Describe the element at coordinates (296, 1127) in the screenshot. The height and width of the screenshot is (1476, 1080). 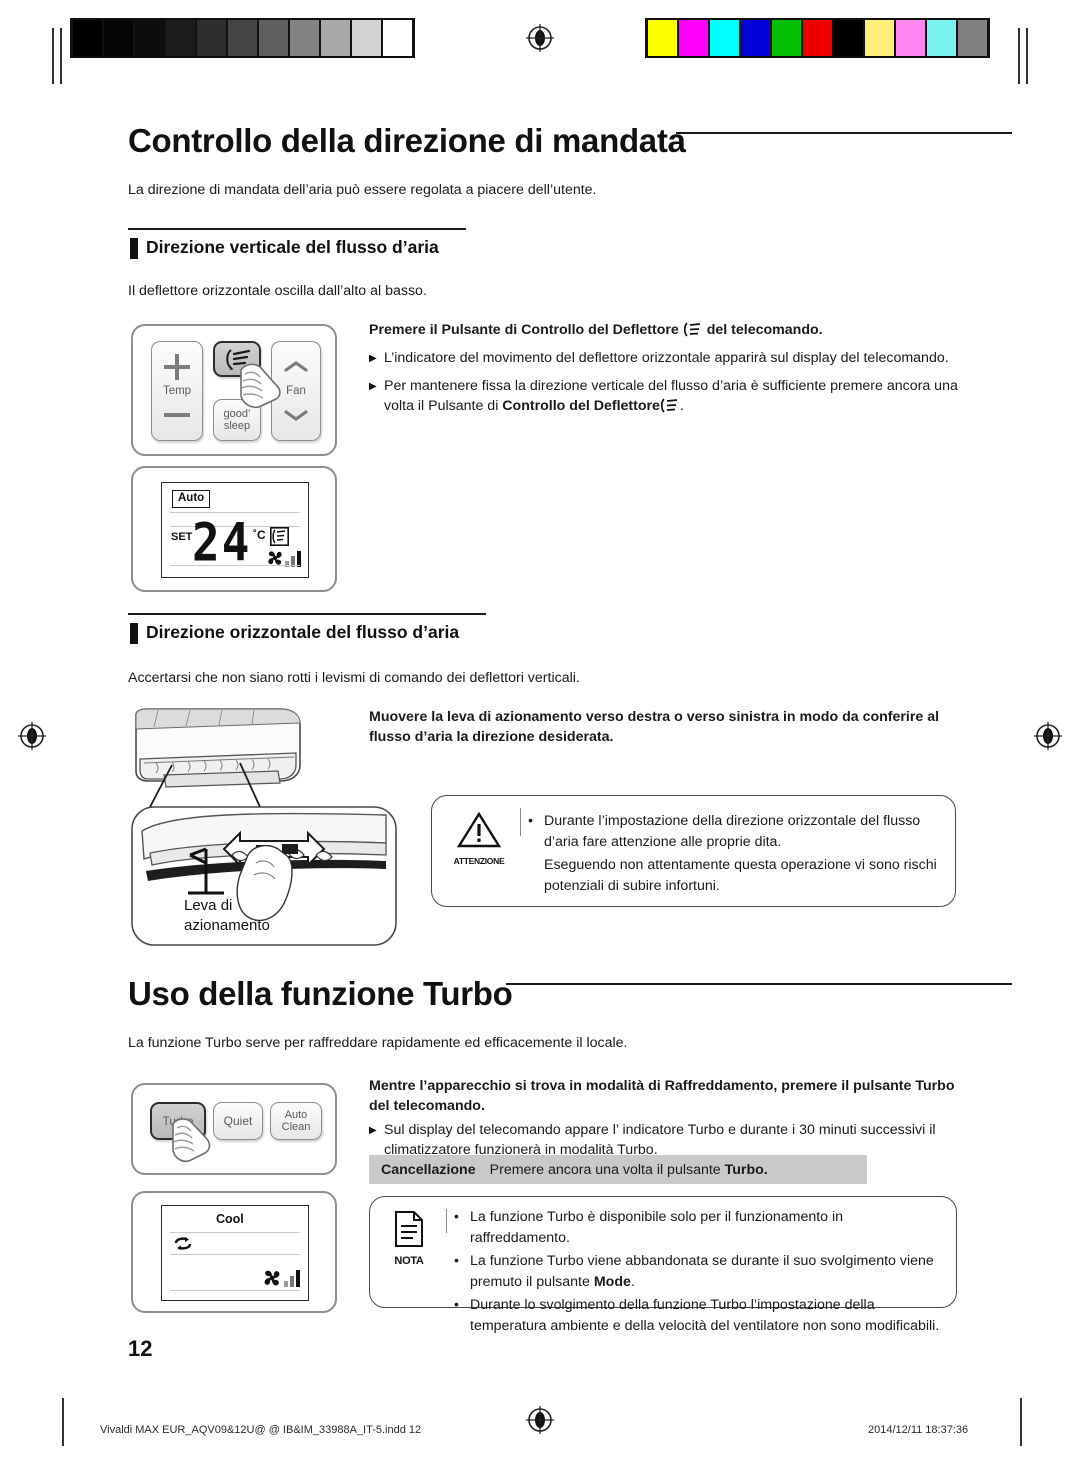
I see `auto-clean-label-2: Clean` at that location.